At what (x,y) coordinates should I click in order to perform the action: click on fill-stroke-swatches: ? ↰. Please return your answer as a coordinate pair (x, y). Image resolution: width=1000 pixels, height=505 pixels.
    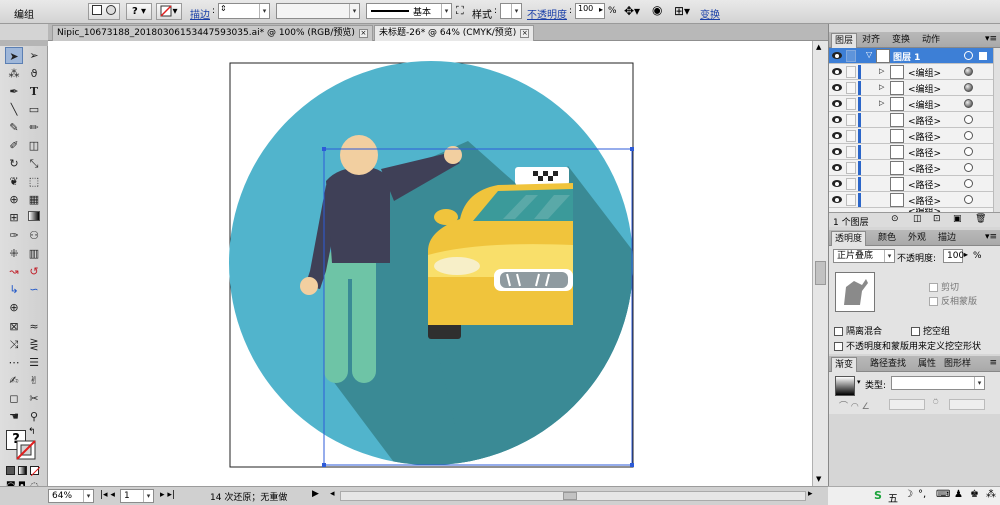
    Looking at the image, I should click on (21, 443).